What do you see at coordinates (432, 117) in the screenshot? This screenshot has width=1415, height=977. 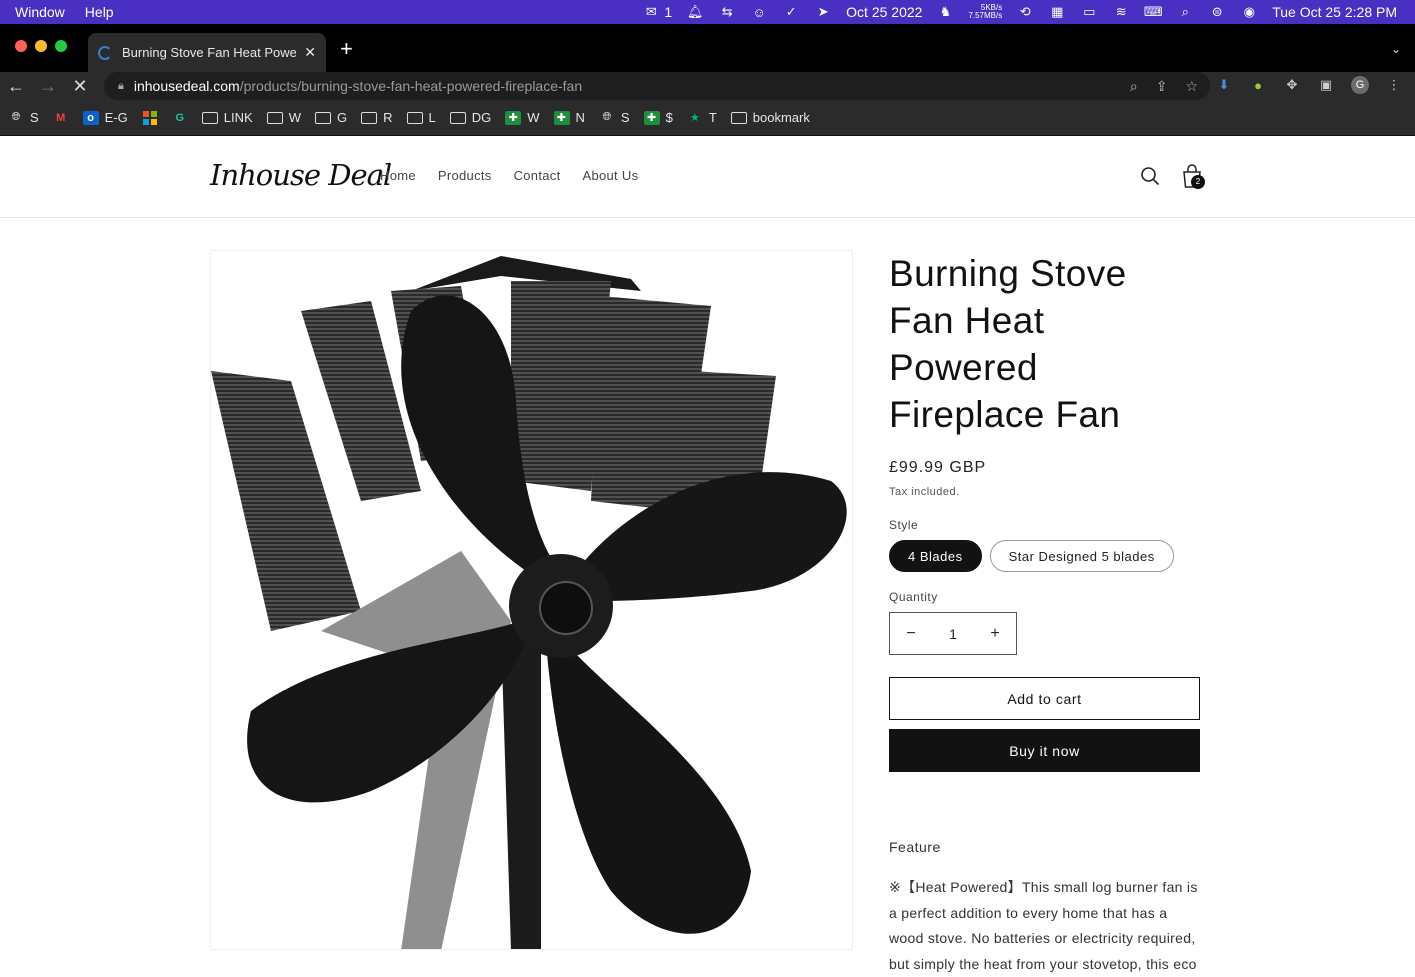 I see `bookmark-label: L` at bounding box center [432, 117].